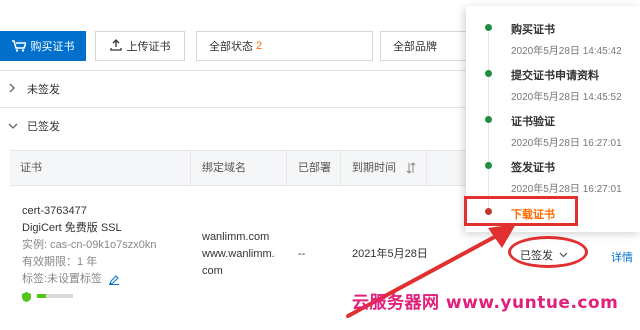 This screenshot has width=640, height=330. Describe the element at coordinates (31, 168) in the screenshot. I see `column-header-certificate: 证书` at that location.